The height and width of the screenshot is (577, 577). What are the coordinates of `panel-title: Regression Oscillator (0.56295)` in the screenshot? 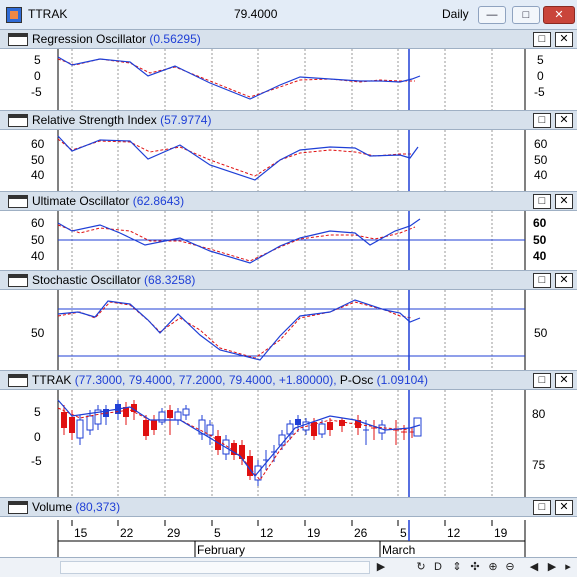 It's located at (116, 39).